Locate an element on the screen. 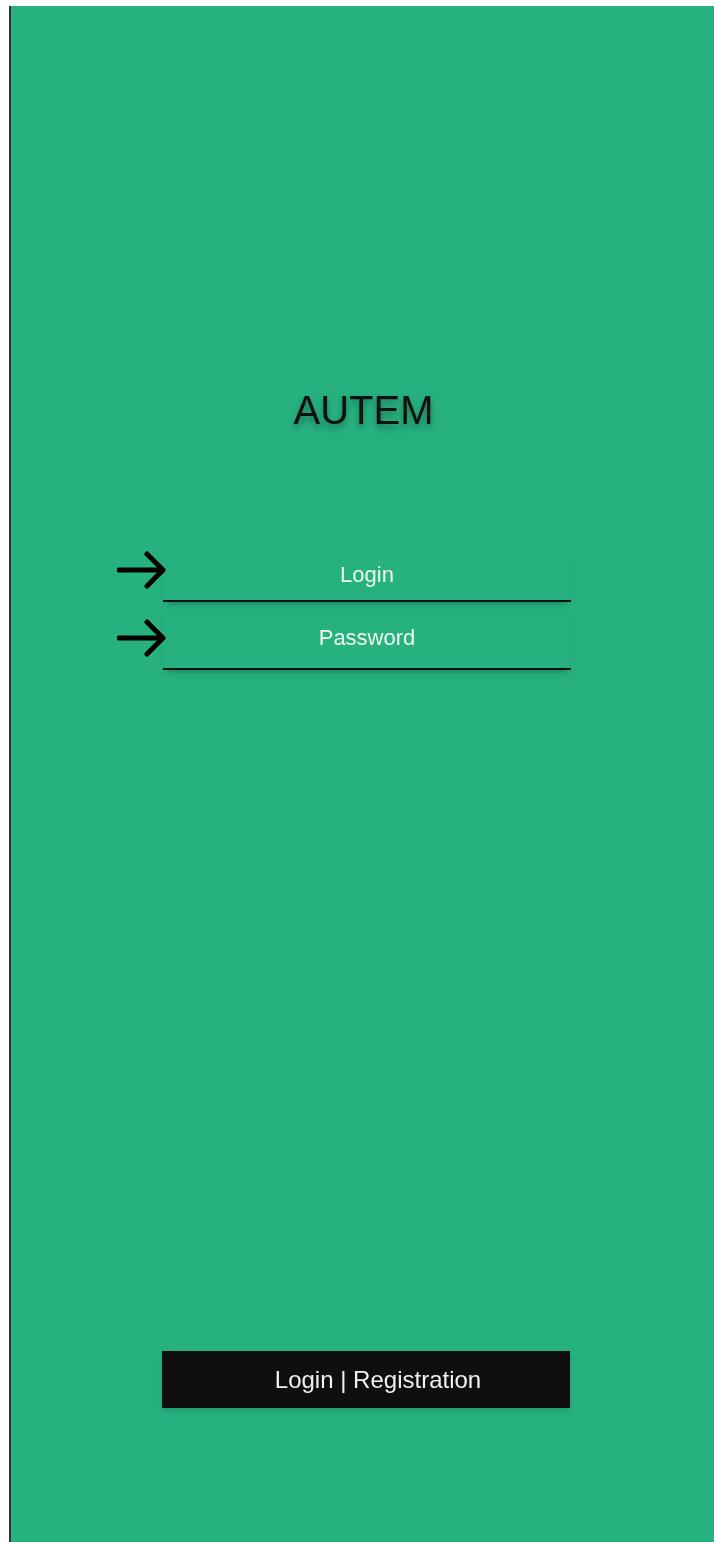  login-registration-button: Login | Registration is located at coordinates (366, 1379).